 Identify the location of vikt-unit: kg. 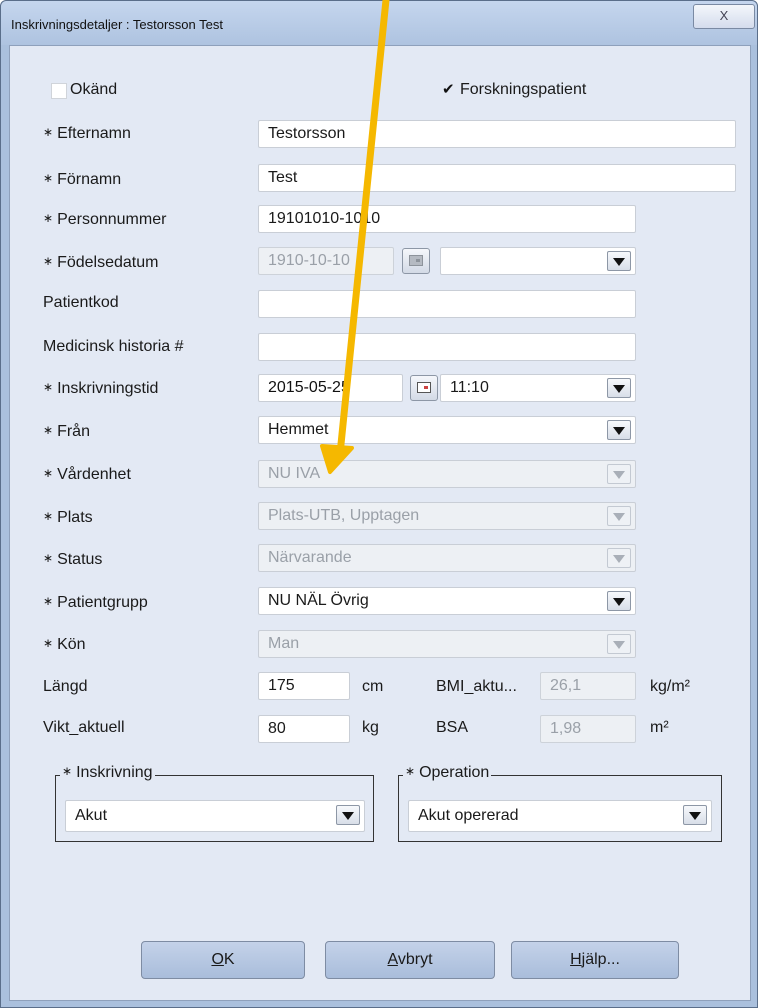
(370, 727).